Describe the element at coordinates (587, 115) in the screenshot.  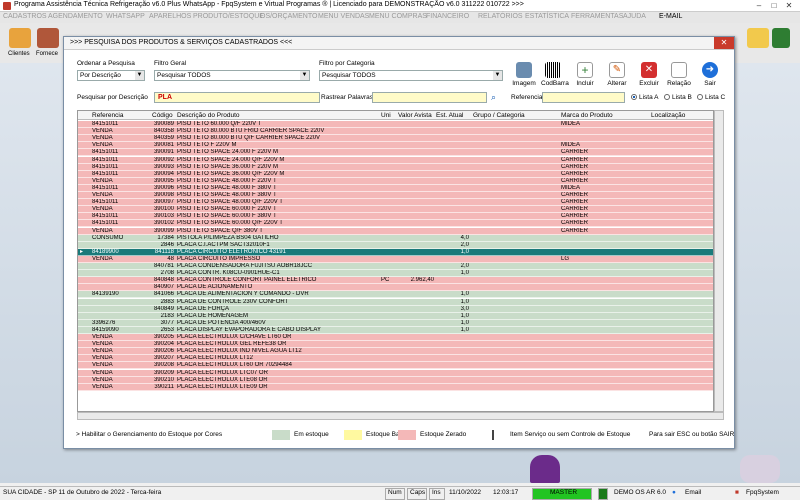
I see `col-marca: Marca do Produto` at that location.